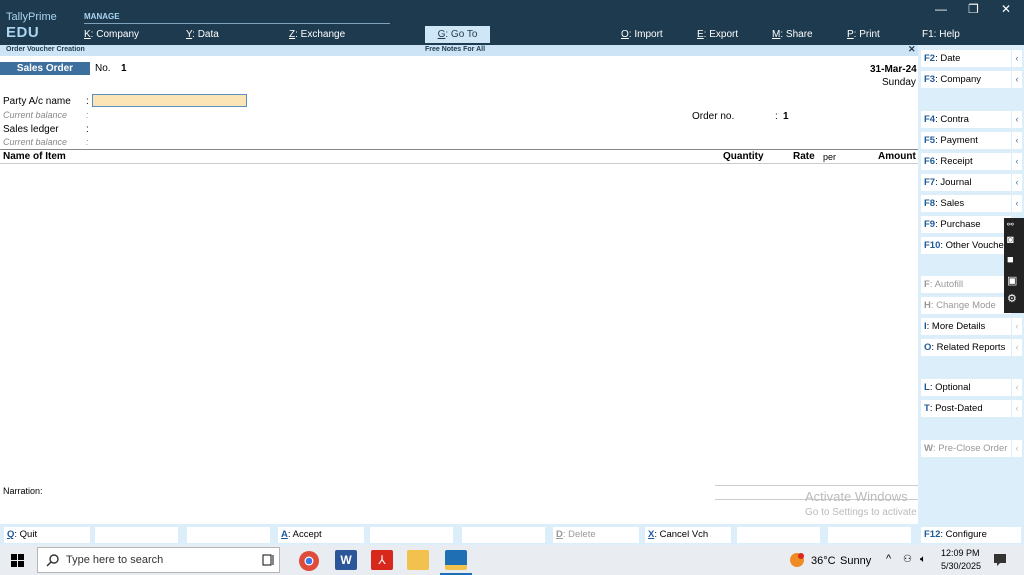  What do you see at coordinates (888, 559) in the screenshot?
I see `chevron-up-icon: ^` at bounding box center [888, 559].